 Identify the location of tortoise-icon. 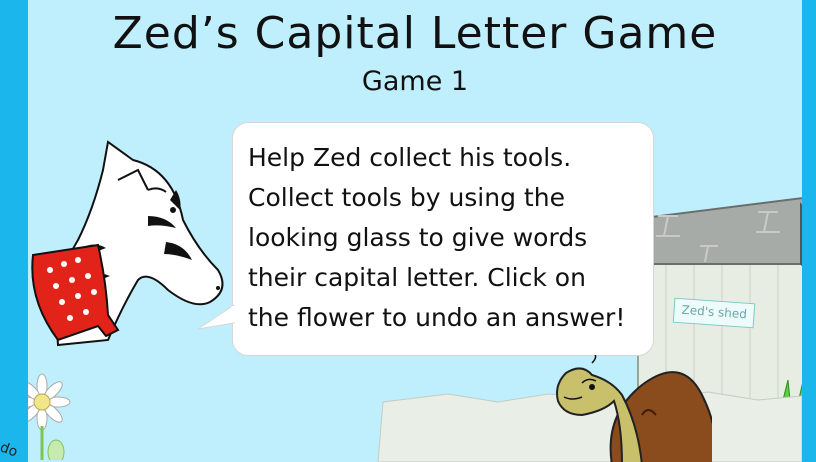
(632, 408).